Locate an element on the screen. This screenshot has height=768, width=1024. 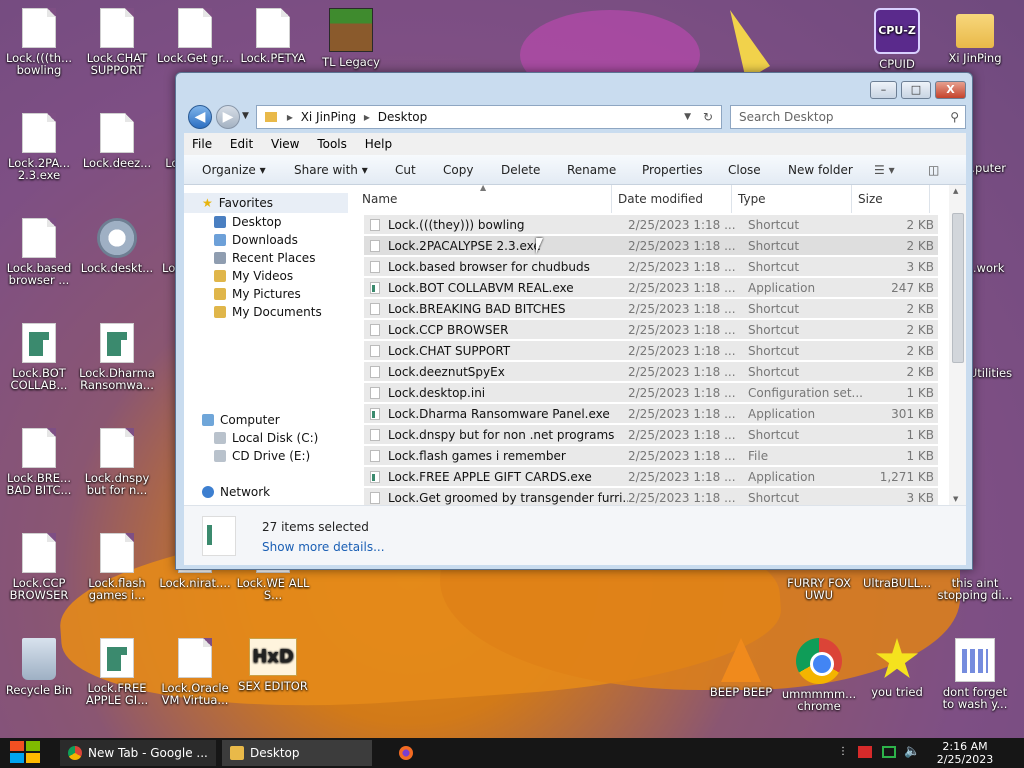
share-with-button: Share with ▾ is located at coordinates (331, 170).